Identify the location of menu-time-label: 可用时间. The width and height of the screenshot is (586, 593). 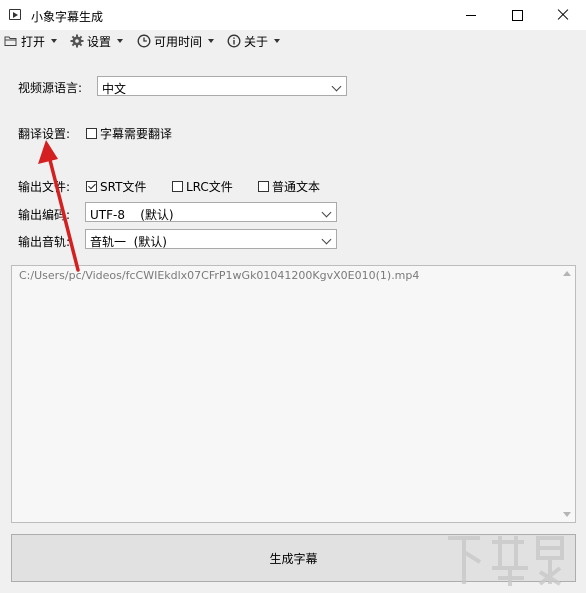
(178, 41).